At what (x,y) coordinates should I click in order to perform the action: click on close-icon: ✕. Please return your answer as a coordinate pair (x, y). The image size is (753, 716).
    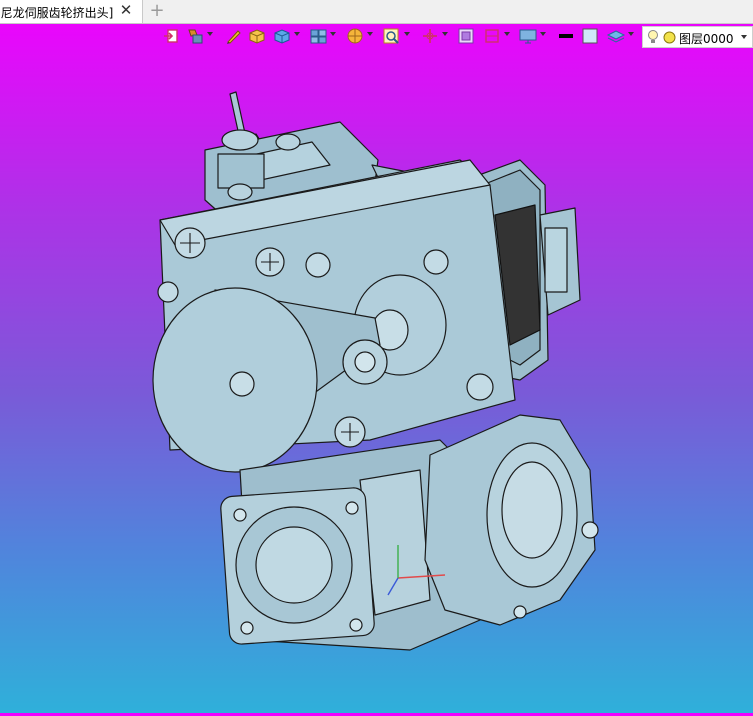
    Looking at the image, I should click on (126, 10).